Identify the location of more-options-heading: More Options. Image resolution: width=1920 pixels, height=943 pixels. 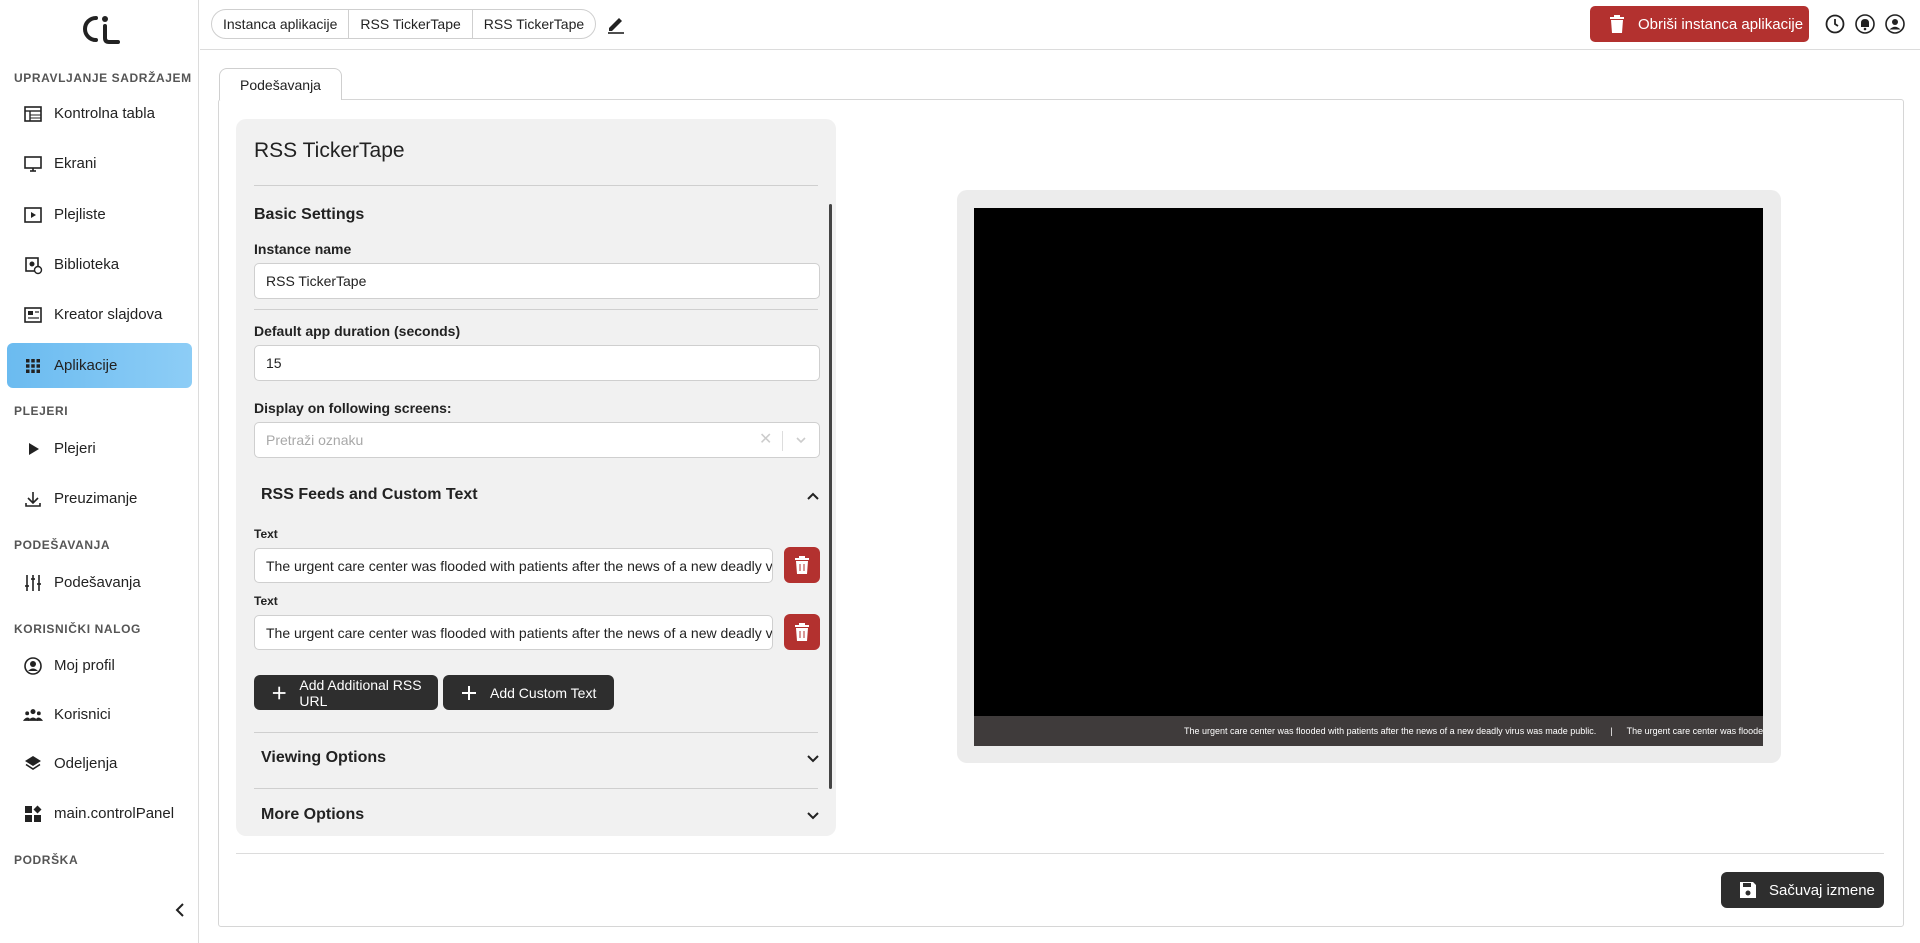
(313, 814).